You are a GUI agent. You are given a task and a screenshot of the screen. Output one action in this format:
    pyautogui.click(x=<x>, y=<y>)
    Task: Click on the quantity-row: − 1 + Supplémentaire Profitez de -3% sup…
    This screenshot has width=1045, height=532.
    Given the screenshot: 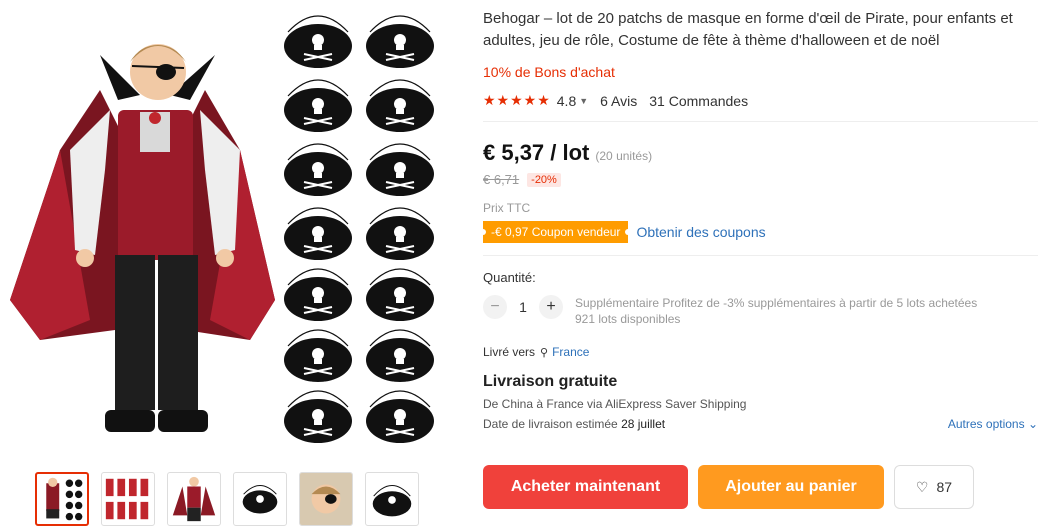 What is the action you would take?
    pyautogui.click(x=760, y=311)
    